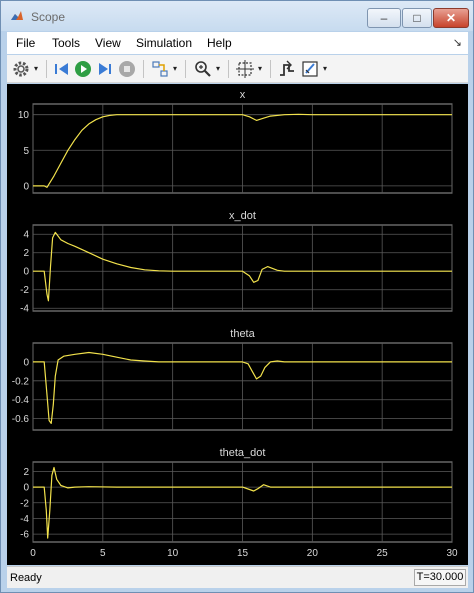 Image resolution: width=474 pixels, height=593 pixels. I want to click on menu-bar: File Tools View Simulation Help ↘, so click(237, 43).